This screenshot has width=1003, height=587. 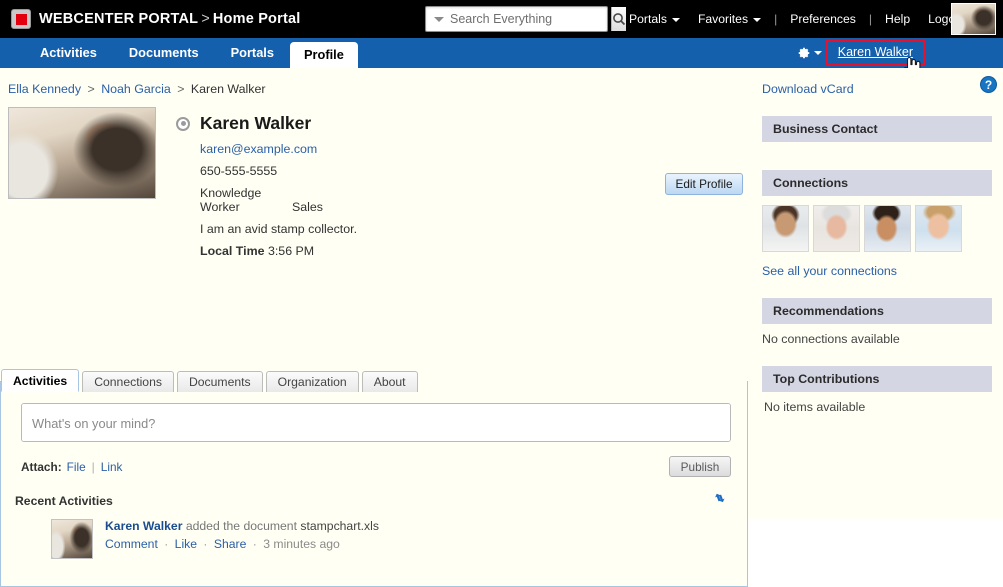 I want to click on recent-activities-heading: Recent Activities, so click(x=381, y=499).